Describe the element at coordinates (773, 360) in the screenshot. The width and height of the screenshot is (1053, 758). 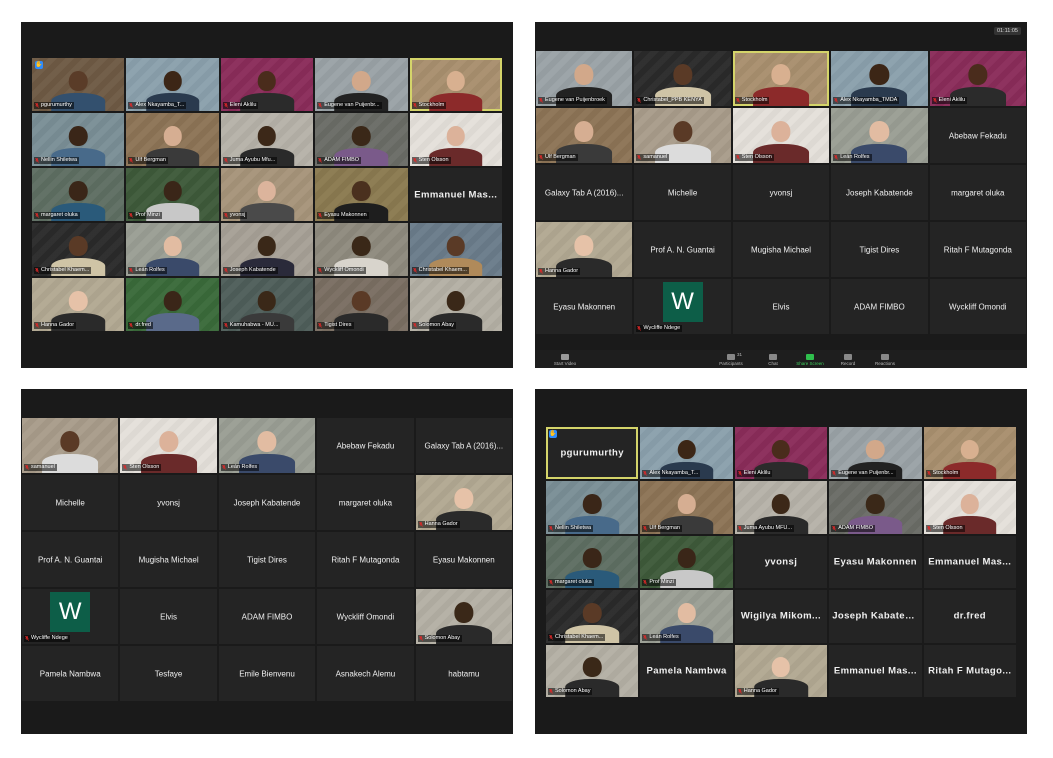
I see `chat-button: Chat` at that location.